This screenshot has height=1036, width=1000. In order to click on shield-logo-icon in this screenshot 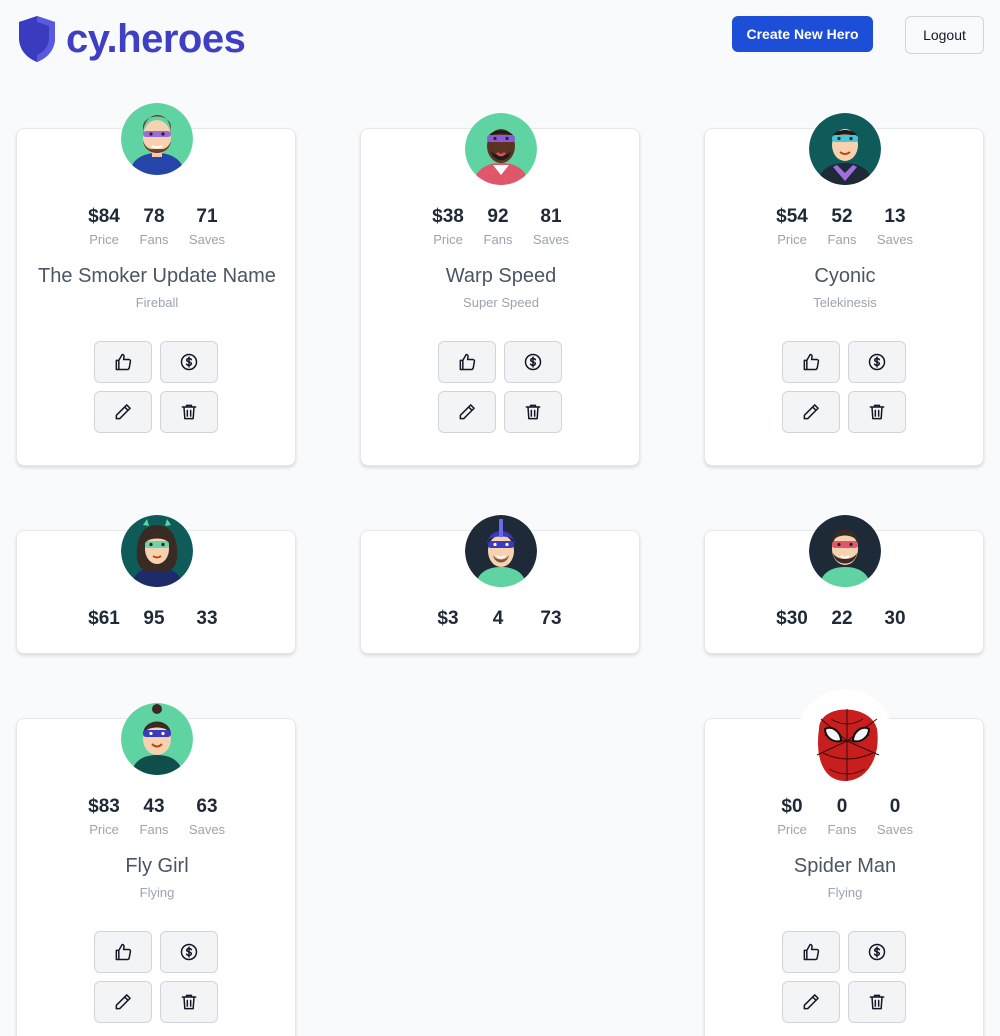, I will do `click(37, 39)`.